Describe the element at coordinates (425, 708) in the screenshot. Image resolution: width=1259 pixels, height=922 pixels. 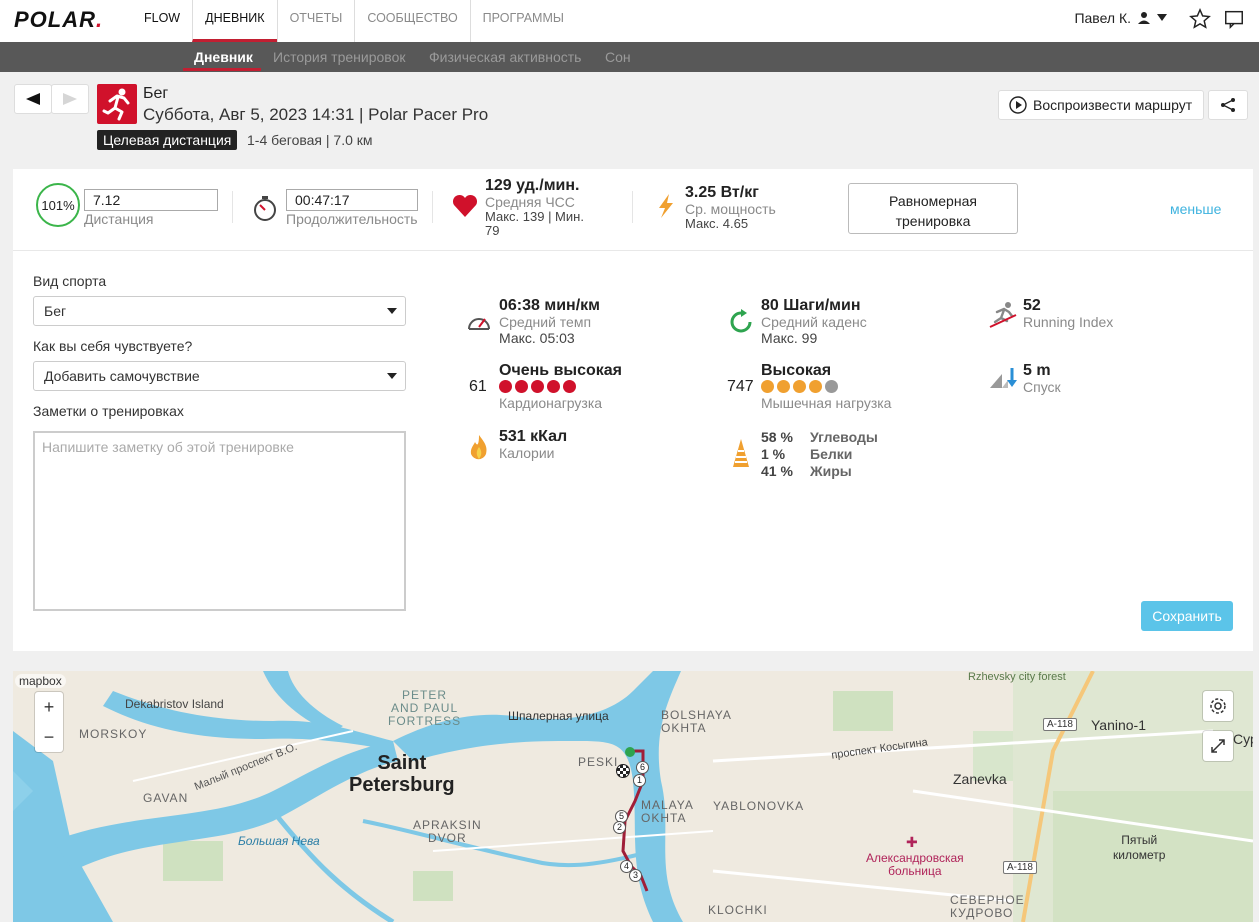
I see `map-label-peter-paul: PETER AND PAUL FORTRESS` at that location.